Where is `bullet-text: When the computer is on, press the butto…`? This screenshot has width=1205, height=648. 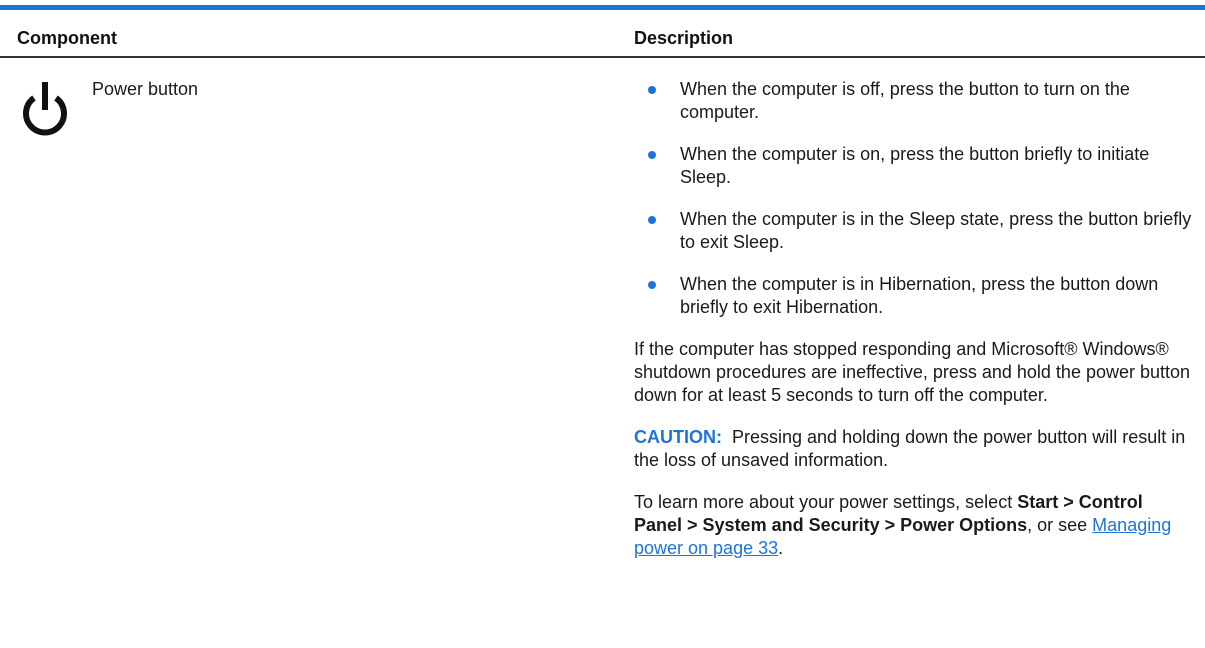 bullet-text: When the computer is on, press the butto… is located at coordinates (915, 165).